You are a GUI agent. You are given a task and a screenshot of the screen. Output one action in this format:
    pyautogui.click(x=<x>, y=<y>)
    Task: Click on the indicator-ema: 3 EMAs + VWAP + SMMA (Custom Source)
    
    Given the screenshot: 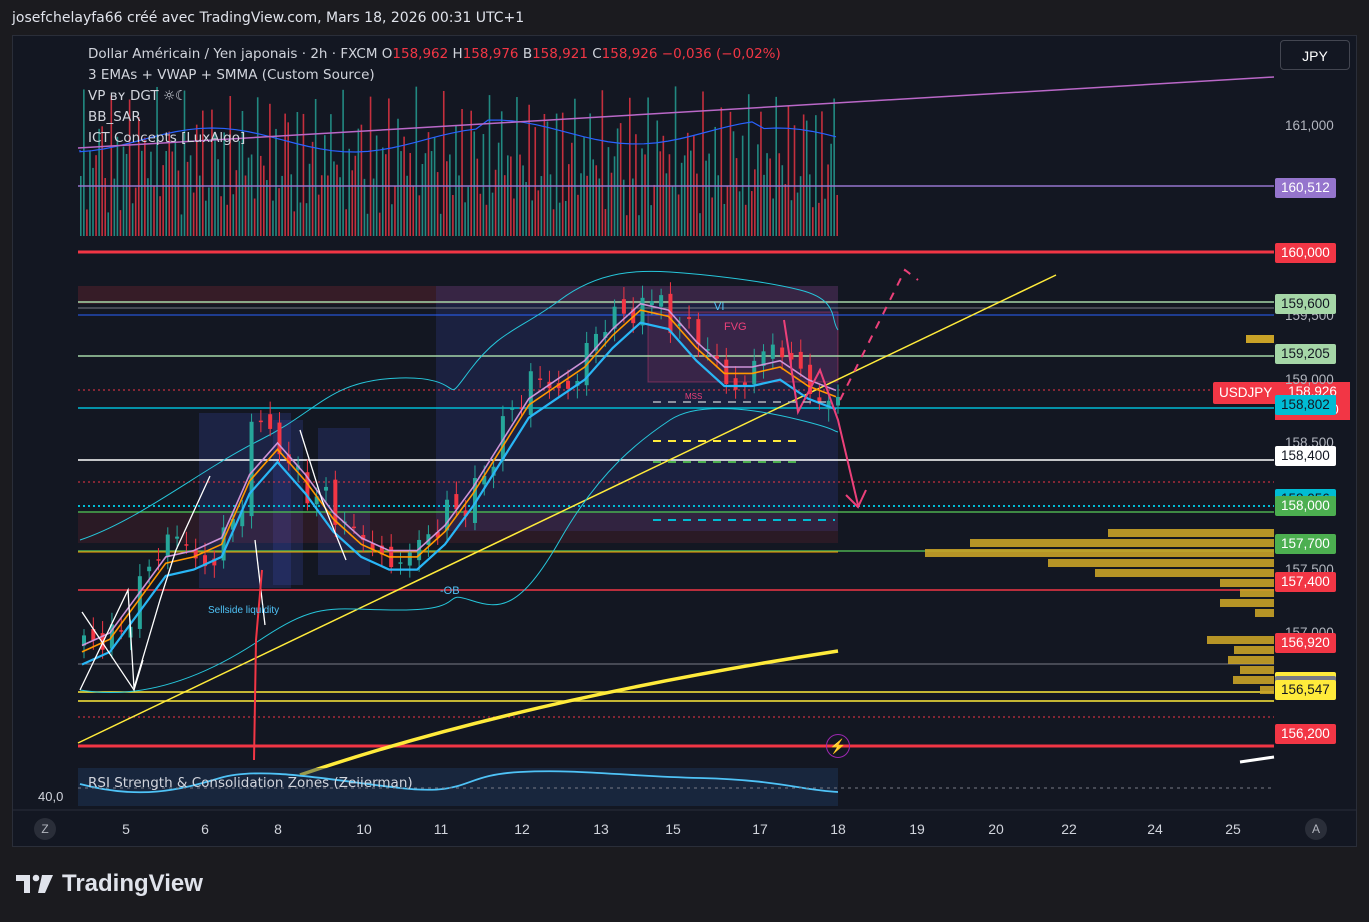 What is the action you would take?
    pyautogui.click(x=434, y=75)
    